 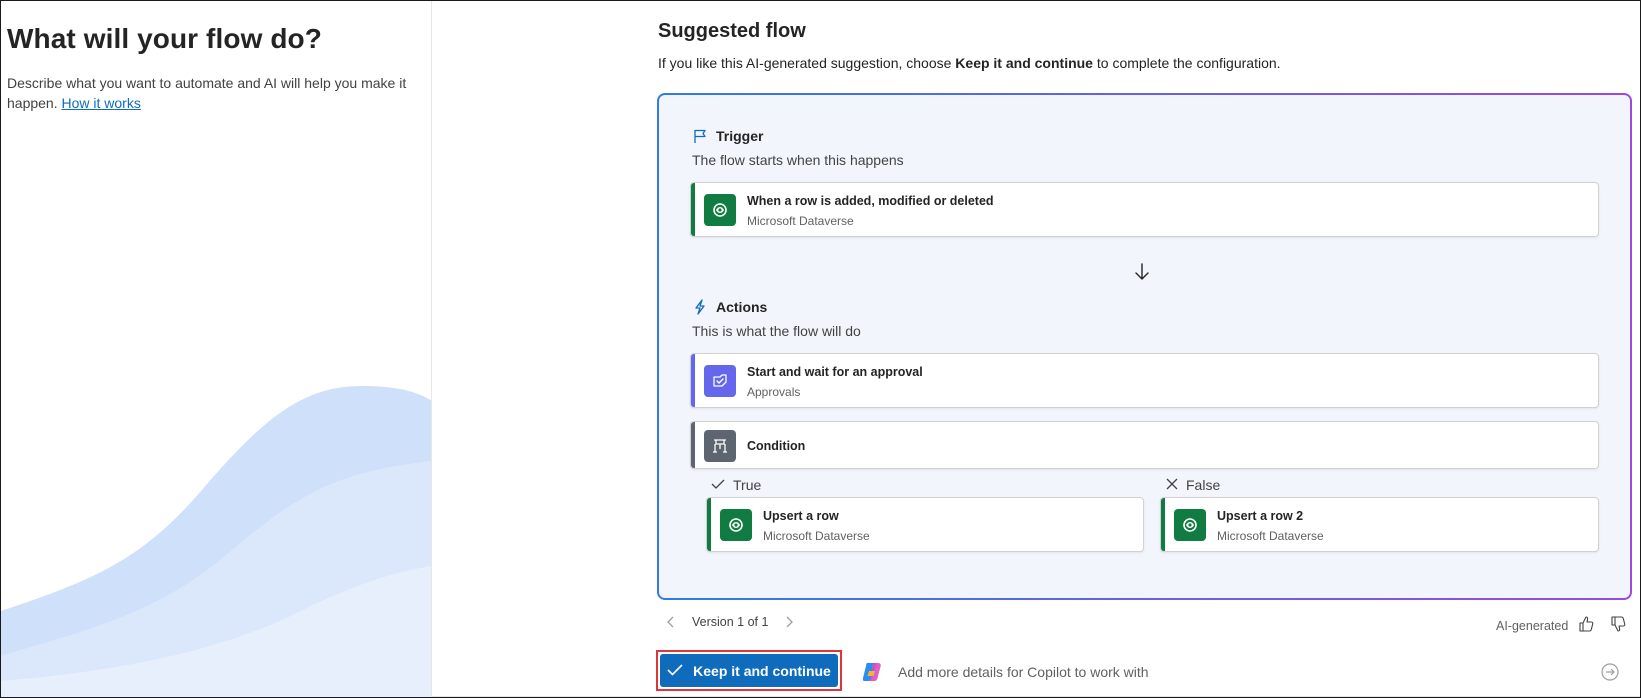 I want to click on decorative-wave, so click(x=216, y=541).